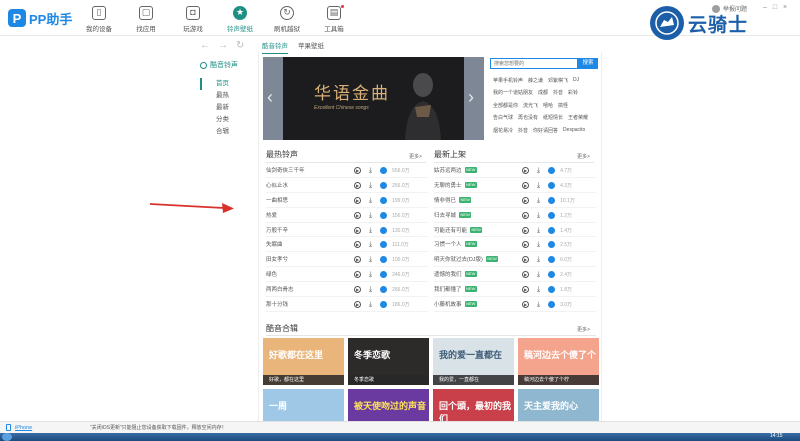 This screenshot has width=800, height=441. I want to click on hot-tag: 纸短情长, so click(553, 117).